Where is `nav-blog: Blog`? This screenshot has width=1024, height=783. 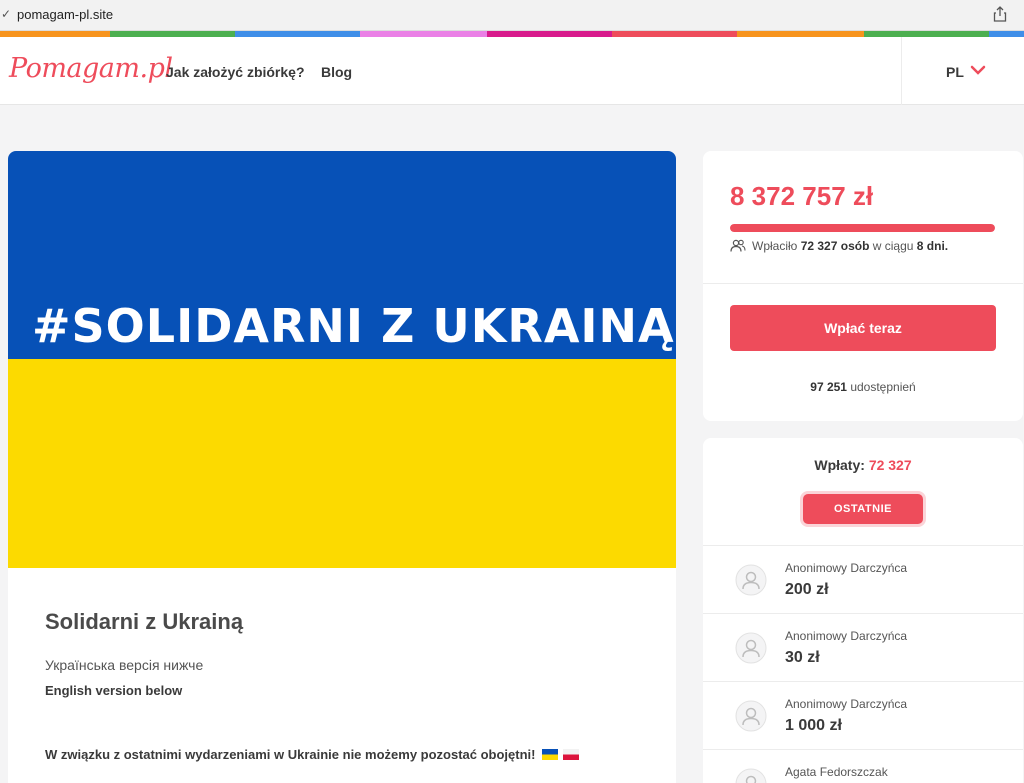
nav-blog: Blog is located at coordinates (336, 72).